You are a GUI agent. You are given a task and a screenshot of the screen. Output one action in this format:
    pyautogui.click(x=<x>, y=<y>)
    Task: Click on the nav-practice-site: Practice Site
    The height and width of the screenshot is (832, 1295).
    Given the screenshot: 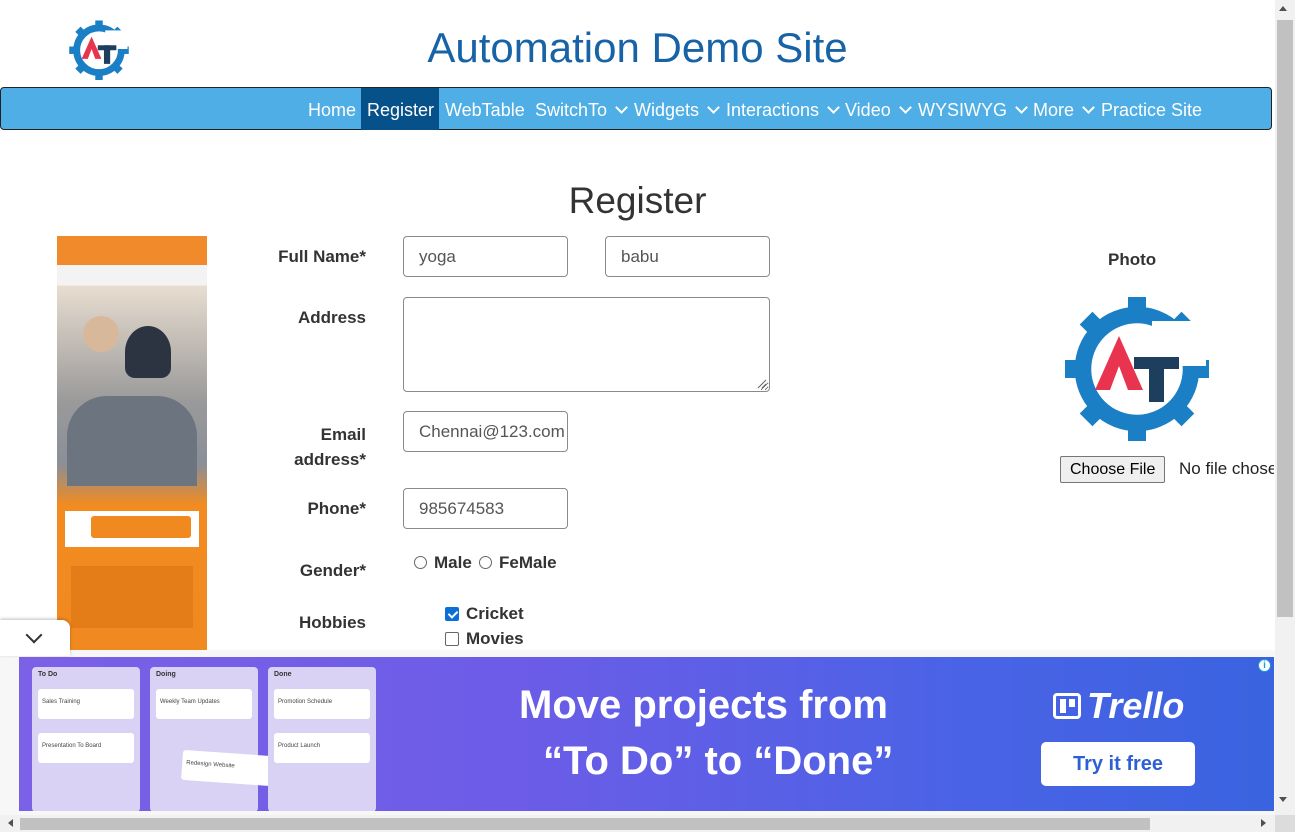 What is the action you would take?
    pyautogui.click(x=1151, y=109)
    